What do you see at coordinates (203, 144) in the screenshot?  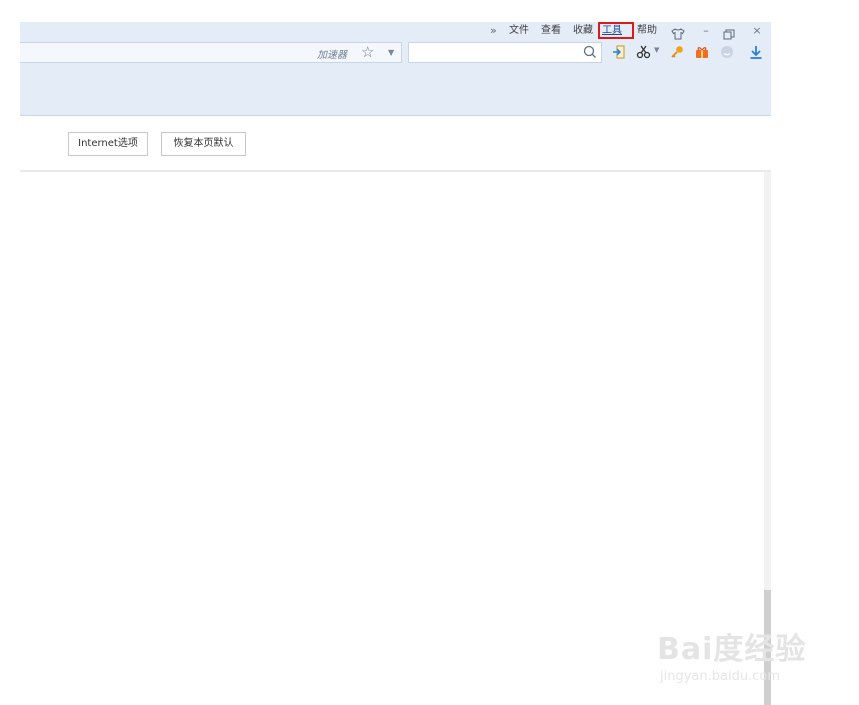 I see `restore-defaults-button: 恢复本页默认` at bounding box center [203, 144].